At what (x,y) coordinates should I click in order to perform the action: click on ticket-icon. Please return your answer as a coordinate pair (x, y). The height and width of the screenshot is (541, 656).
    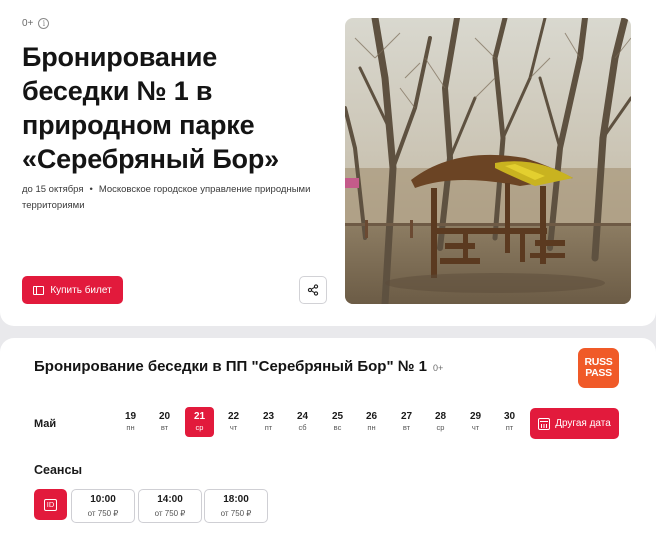
    Looking at the image, I should click on (39, 290).